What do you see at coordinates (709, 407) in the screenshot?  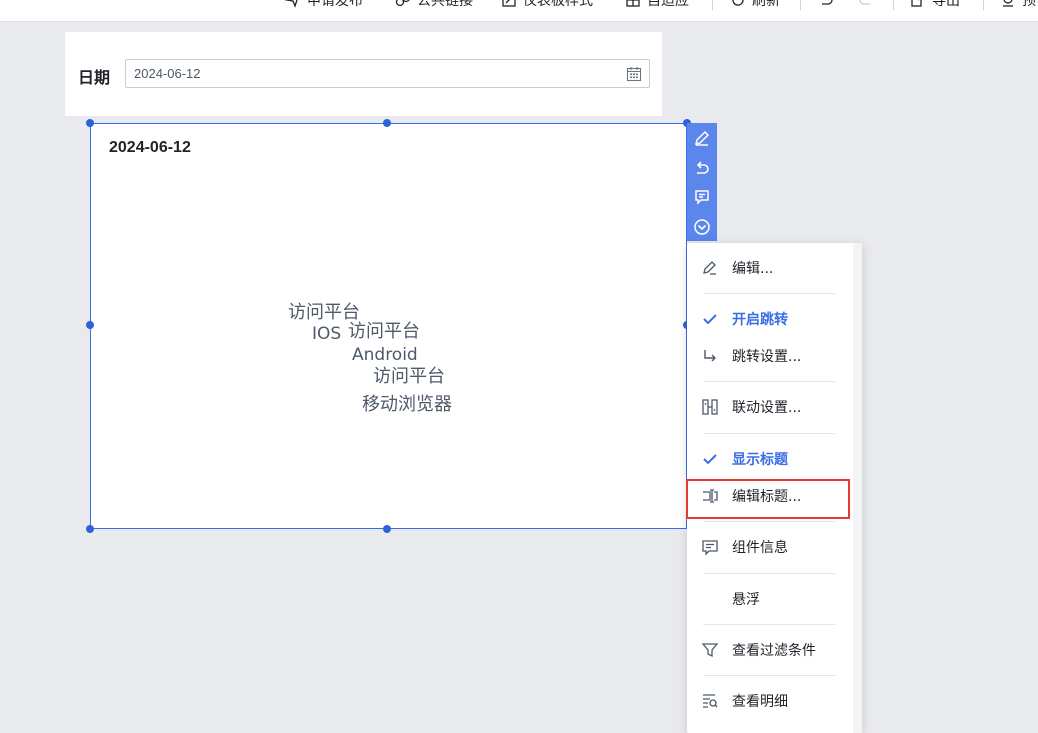 I see `linkage-icon` at bounding box center [709, 407].